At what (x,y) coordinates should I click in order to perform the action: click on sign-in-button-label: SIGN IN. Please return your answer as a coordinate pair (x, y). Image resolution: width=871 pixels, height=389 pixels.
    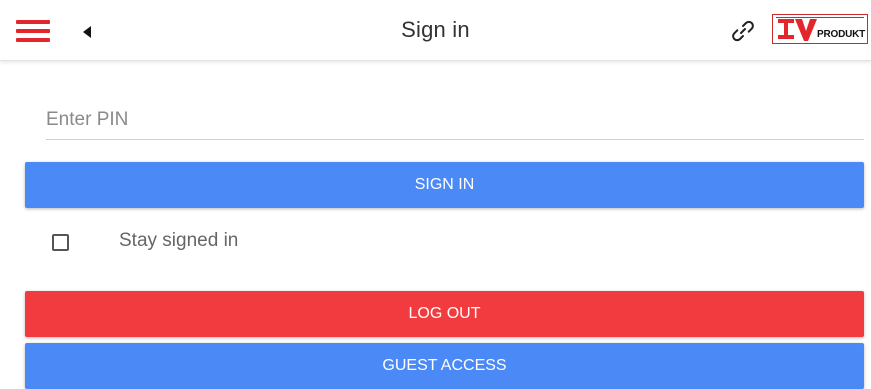
    Looking at the image, I should click on (444, 184).